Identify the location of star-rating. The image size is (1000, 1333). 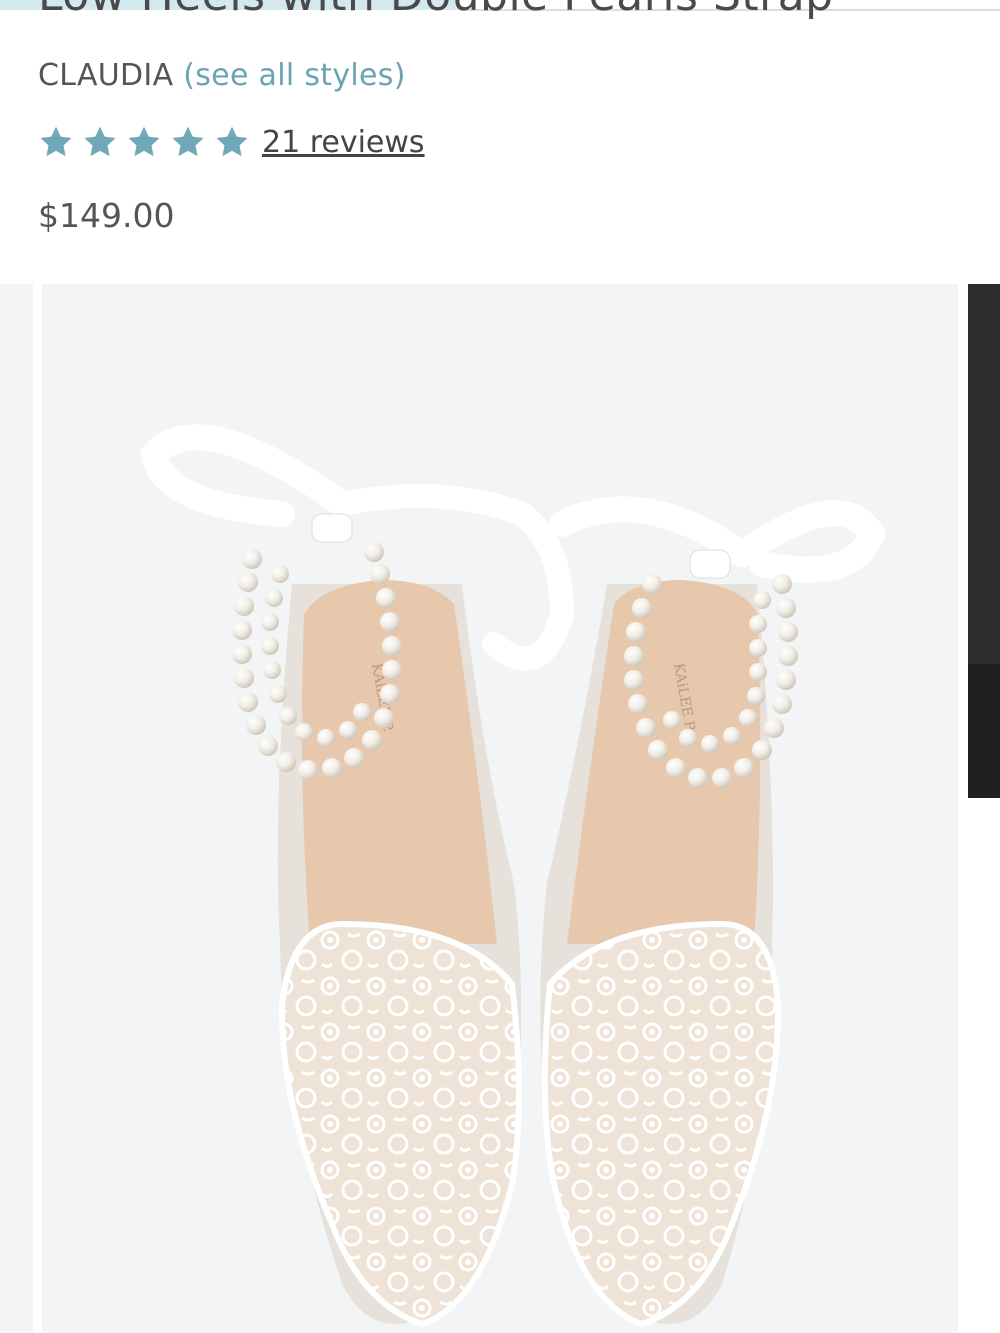
(144, 142).